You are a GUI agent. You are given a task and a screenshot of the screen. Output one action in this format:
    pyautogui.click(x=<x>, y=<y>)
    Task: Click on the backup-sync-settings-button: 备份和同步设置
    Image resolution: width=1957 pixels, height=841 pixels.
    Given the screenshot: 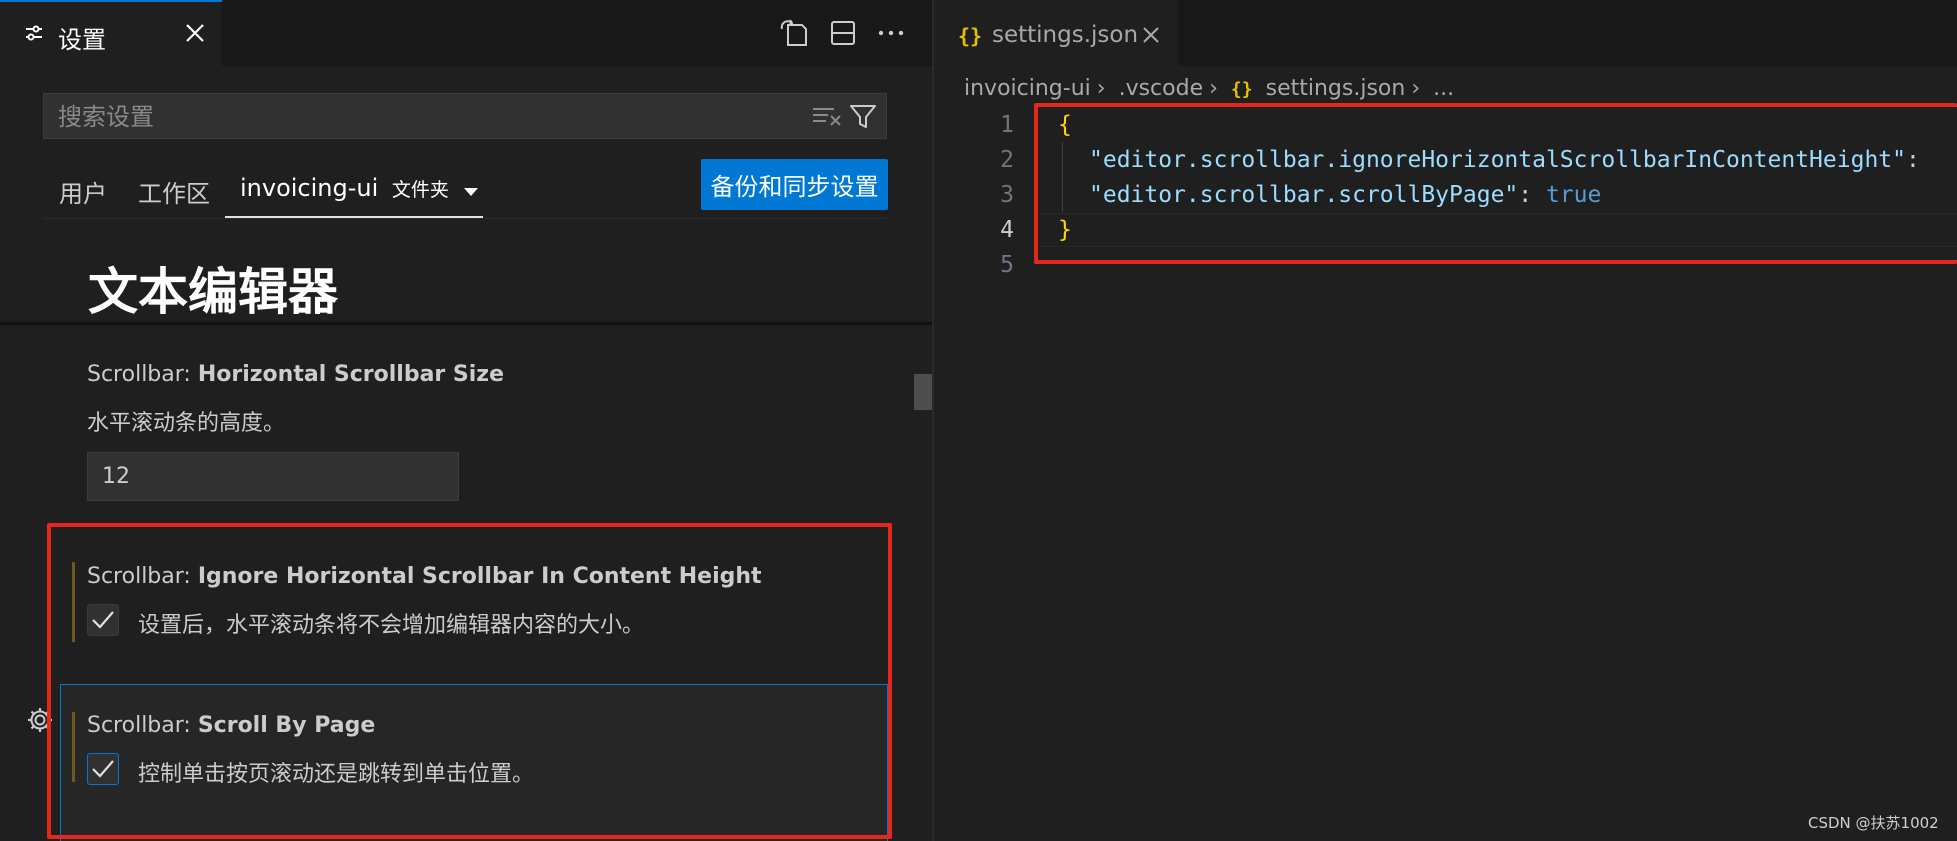 What is the action you would take?
    pyautogui.click(x=794, y=184)
    